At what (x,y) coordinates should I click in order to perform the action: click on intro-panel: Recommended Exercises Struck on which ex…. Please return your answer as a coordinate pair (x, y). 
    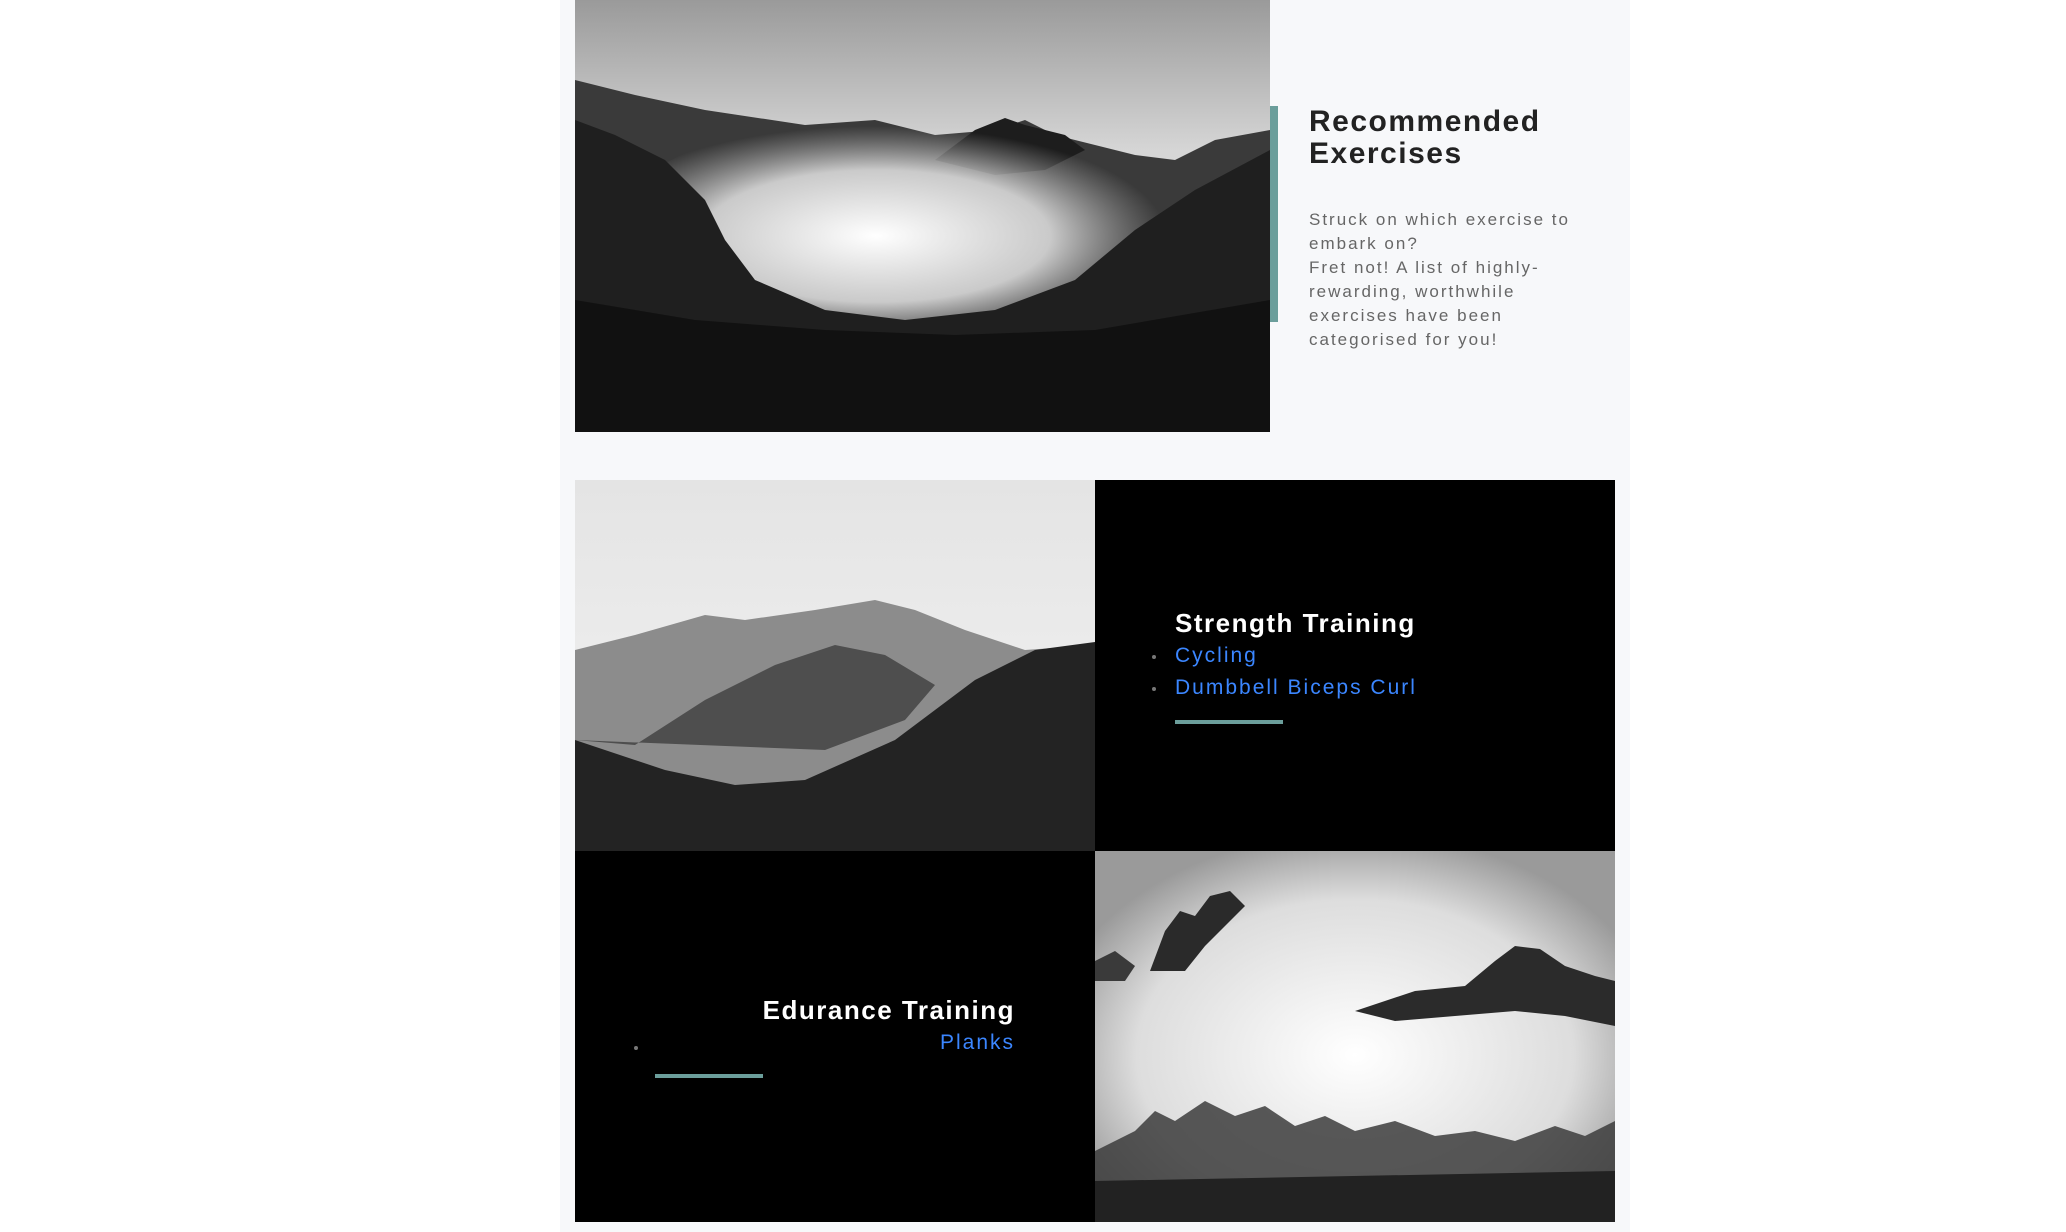
    Looking at the image, I should click on (1442, 227).